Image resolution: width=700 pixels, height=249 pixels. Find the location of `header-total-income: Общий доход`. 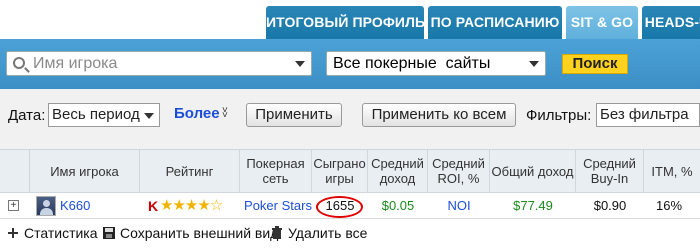

header-total-income: Общий доход is located at coordinates (533, 171).